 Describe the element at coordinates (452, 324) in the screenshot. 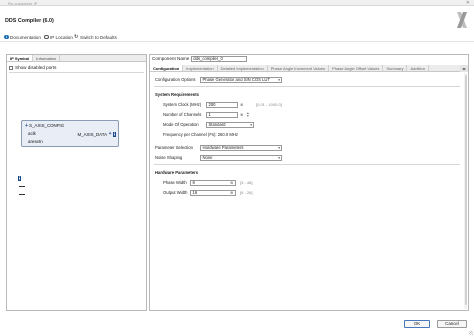

I see `cancel-button: Cancel` at that location.